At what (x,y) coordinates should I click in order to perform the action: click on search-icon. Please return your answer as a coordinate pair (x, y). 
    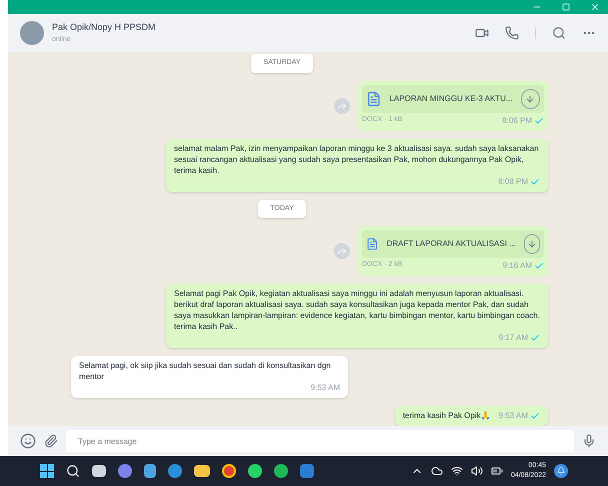
    Looking at the image, I should click on (73, 471).